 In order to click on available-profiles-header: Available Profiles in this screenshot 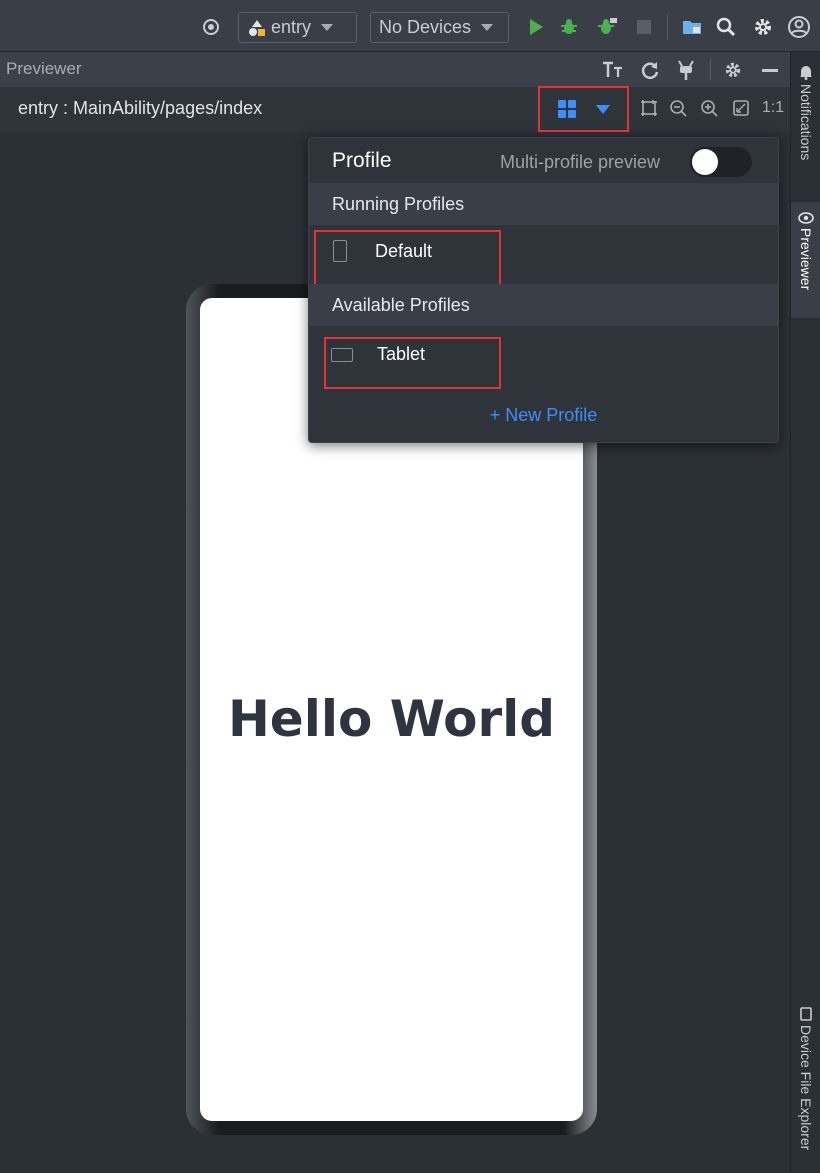, I will do `click(543, 305)`.